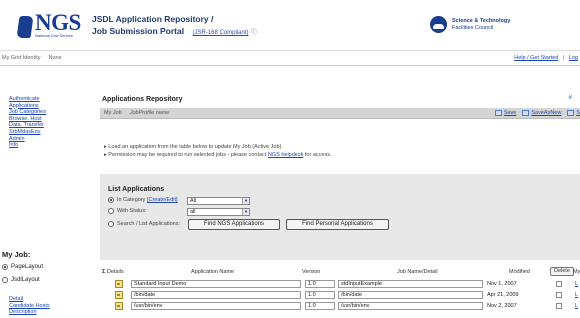  What do you see at coordinates (58, 22) in the screenshot?
I see `logo-text: NGS` at bounding box center [58, 22].